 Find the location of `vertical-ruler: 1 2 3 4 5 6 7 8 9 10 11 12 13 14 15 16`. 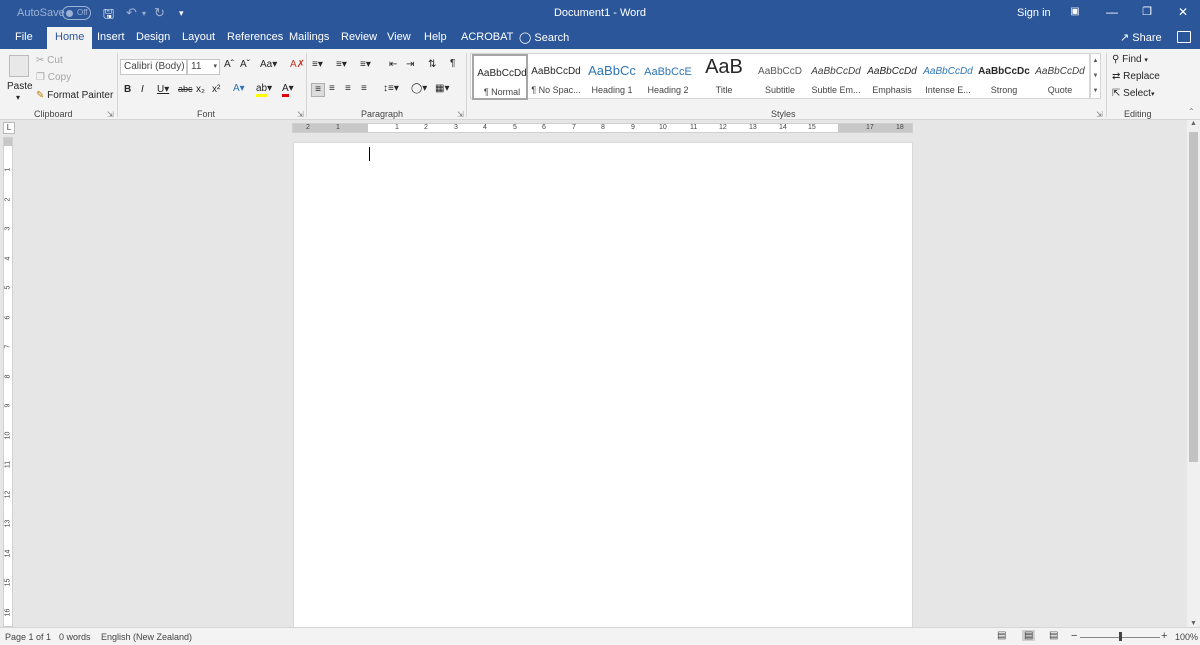

vertical-ruler: 1 2 3 4 5 6 7 8 9 10 11 12 13 14 15 16 is located at coordinates (8, 382).